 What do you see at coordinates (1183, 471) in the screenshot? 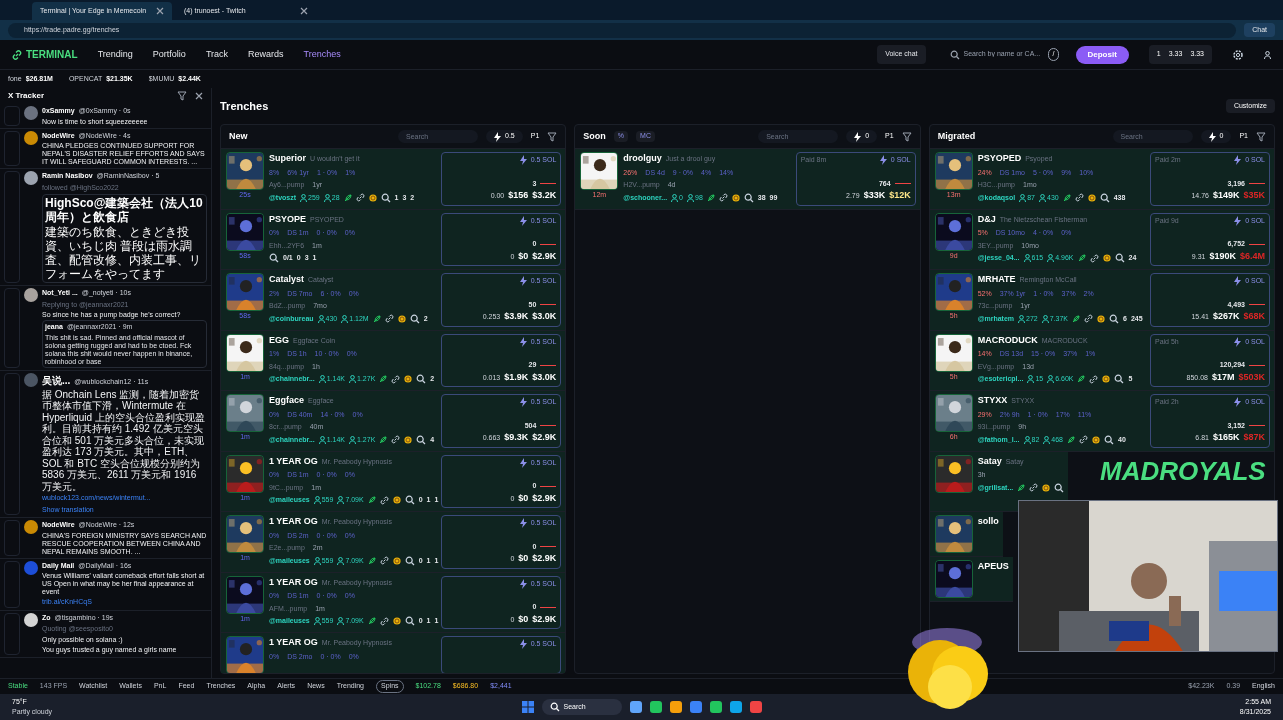
I see `stream-caption: MADROYALS` at bounding box center [1183, 471].